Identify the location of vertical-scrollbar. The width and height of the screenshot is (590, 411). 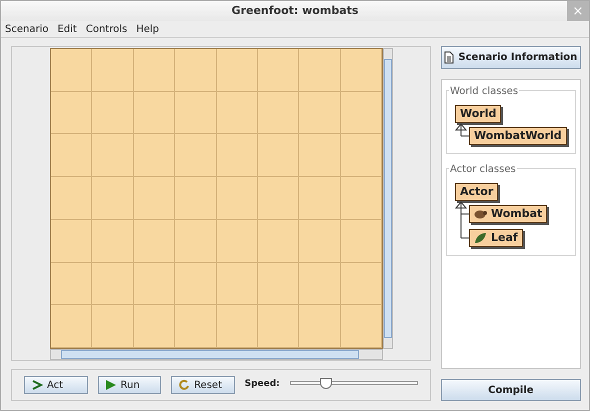
(388, 198).